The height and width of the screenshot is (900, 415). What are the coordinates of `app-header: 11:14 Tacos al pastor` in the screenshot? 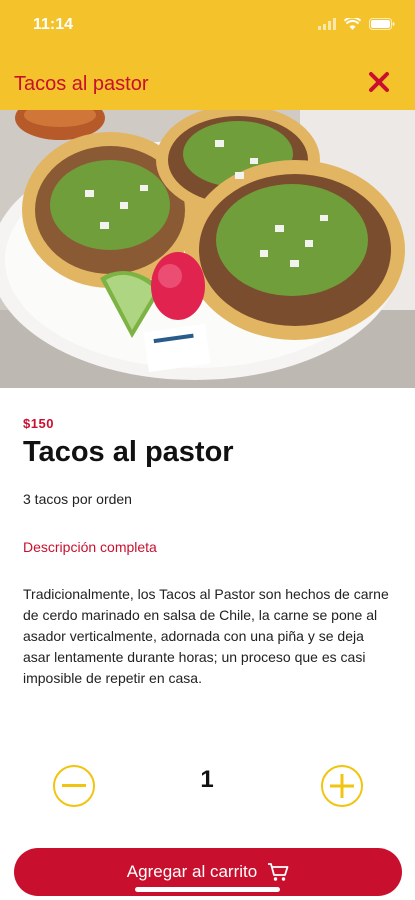 It's located at (207, 55).